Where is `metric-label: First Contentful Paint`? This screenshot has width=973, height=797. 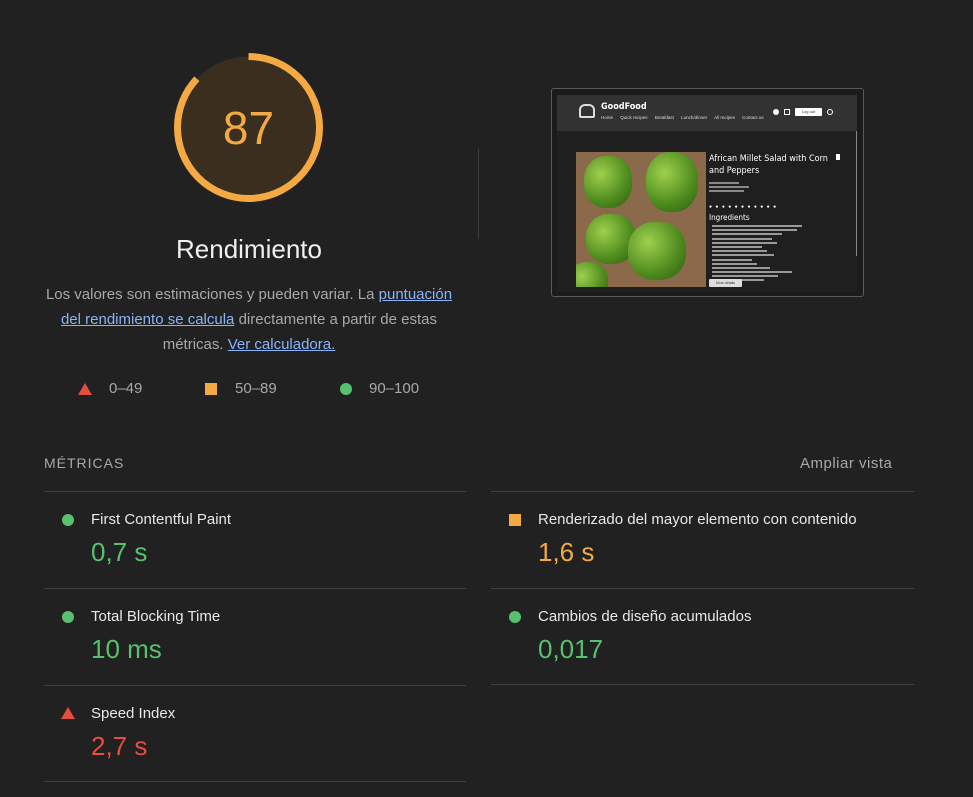
metric-label: First Contentful Paint is located at coordinates (161, 519).